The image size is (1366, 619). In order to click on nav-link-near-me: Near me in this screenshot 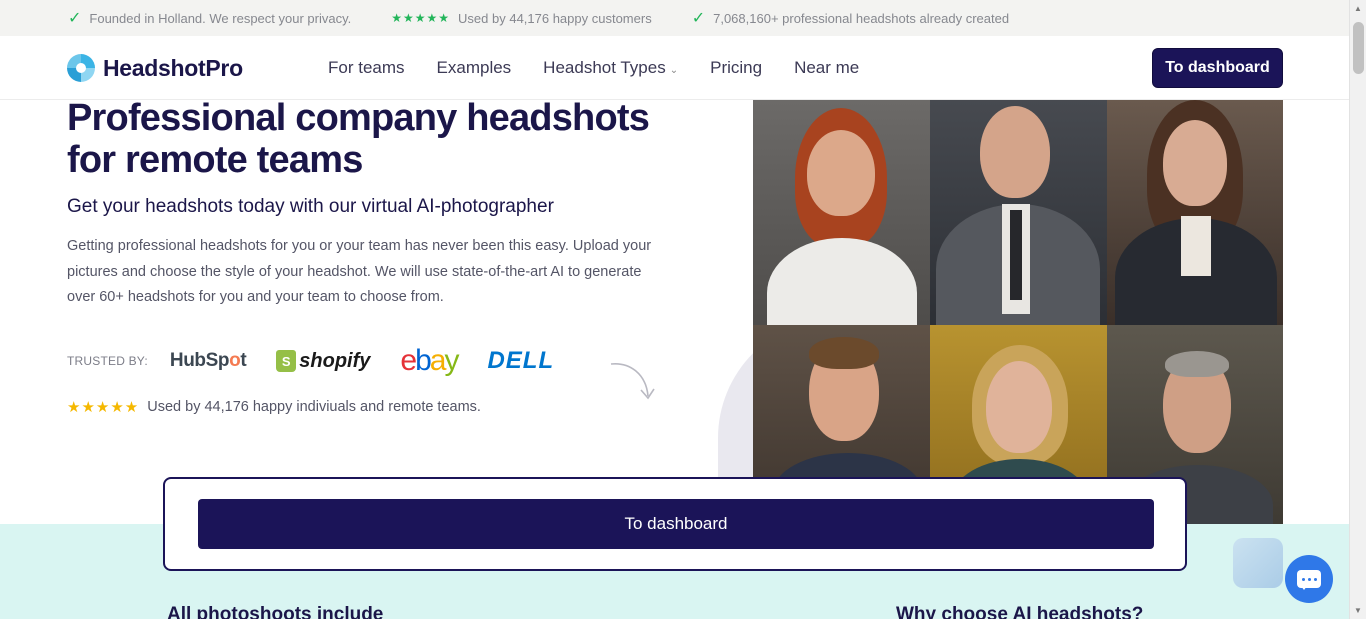, I will do `click(826, 68)`.